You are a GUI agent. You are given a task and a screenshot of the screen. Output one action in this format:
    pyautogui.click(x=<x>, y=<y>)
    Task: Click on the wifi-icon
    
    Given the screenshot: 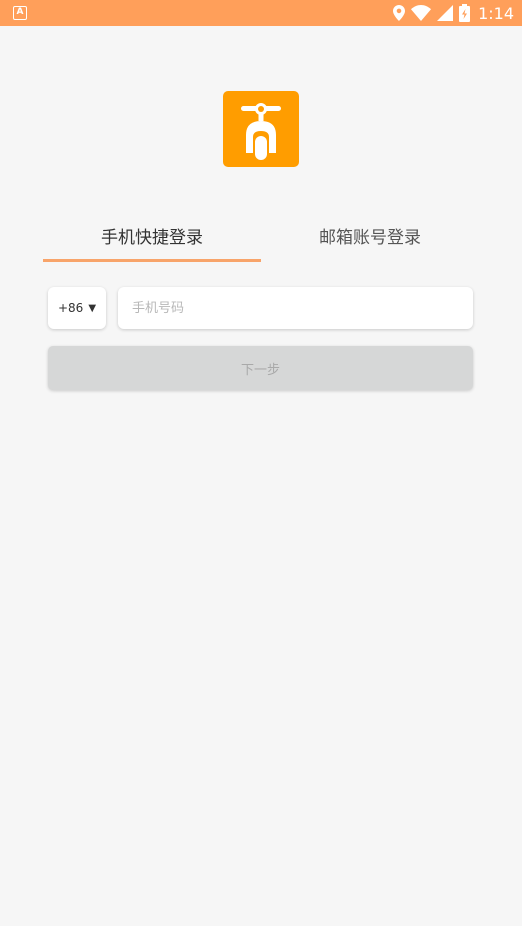 What is the action you would take?
    pyautogui.click(x=421, y=13)
    